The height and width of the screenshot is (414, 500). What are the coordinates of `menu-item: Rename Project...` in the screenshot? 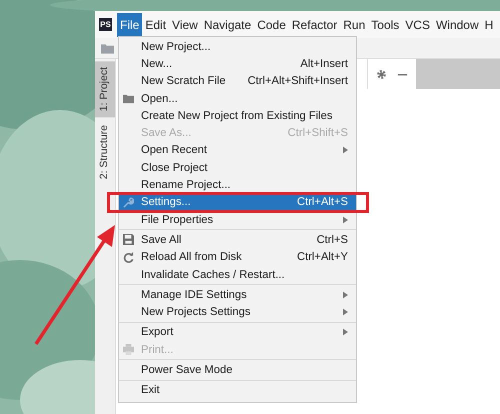 It's located at (237, 185).